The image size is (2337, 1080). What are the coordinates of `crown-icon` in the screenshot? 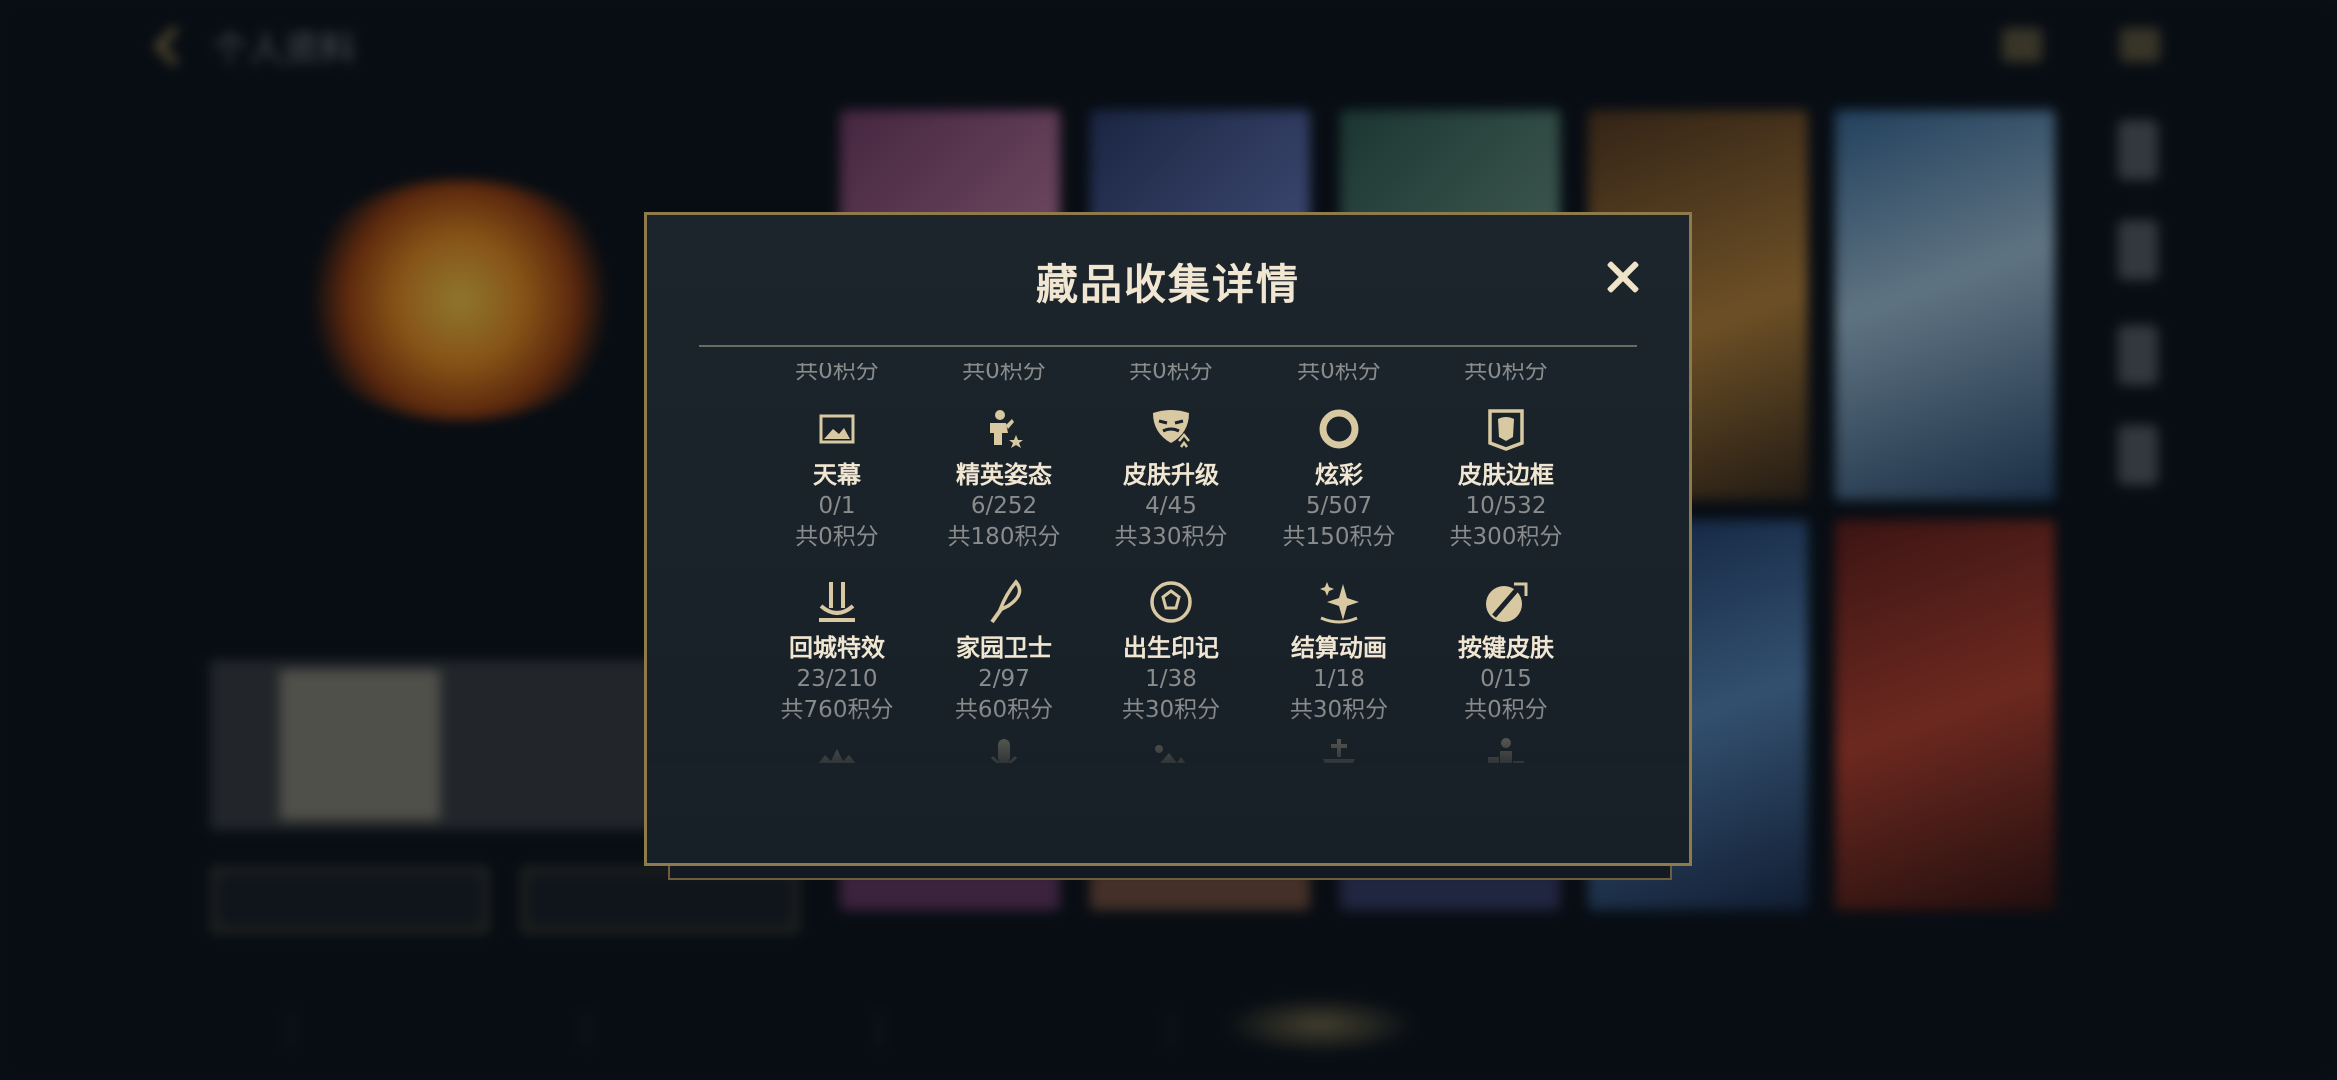 It's located at (837, 749).